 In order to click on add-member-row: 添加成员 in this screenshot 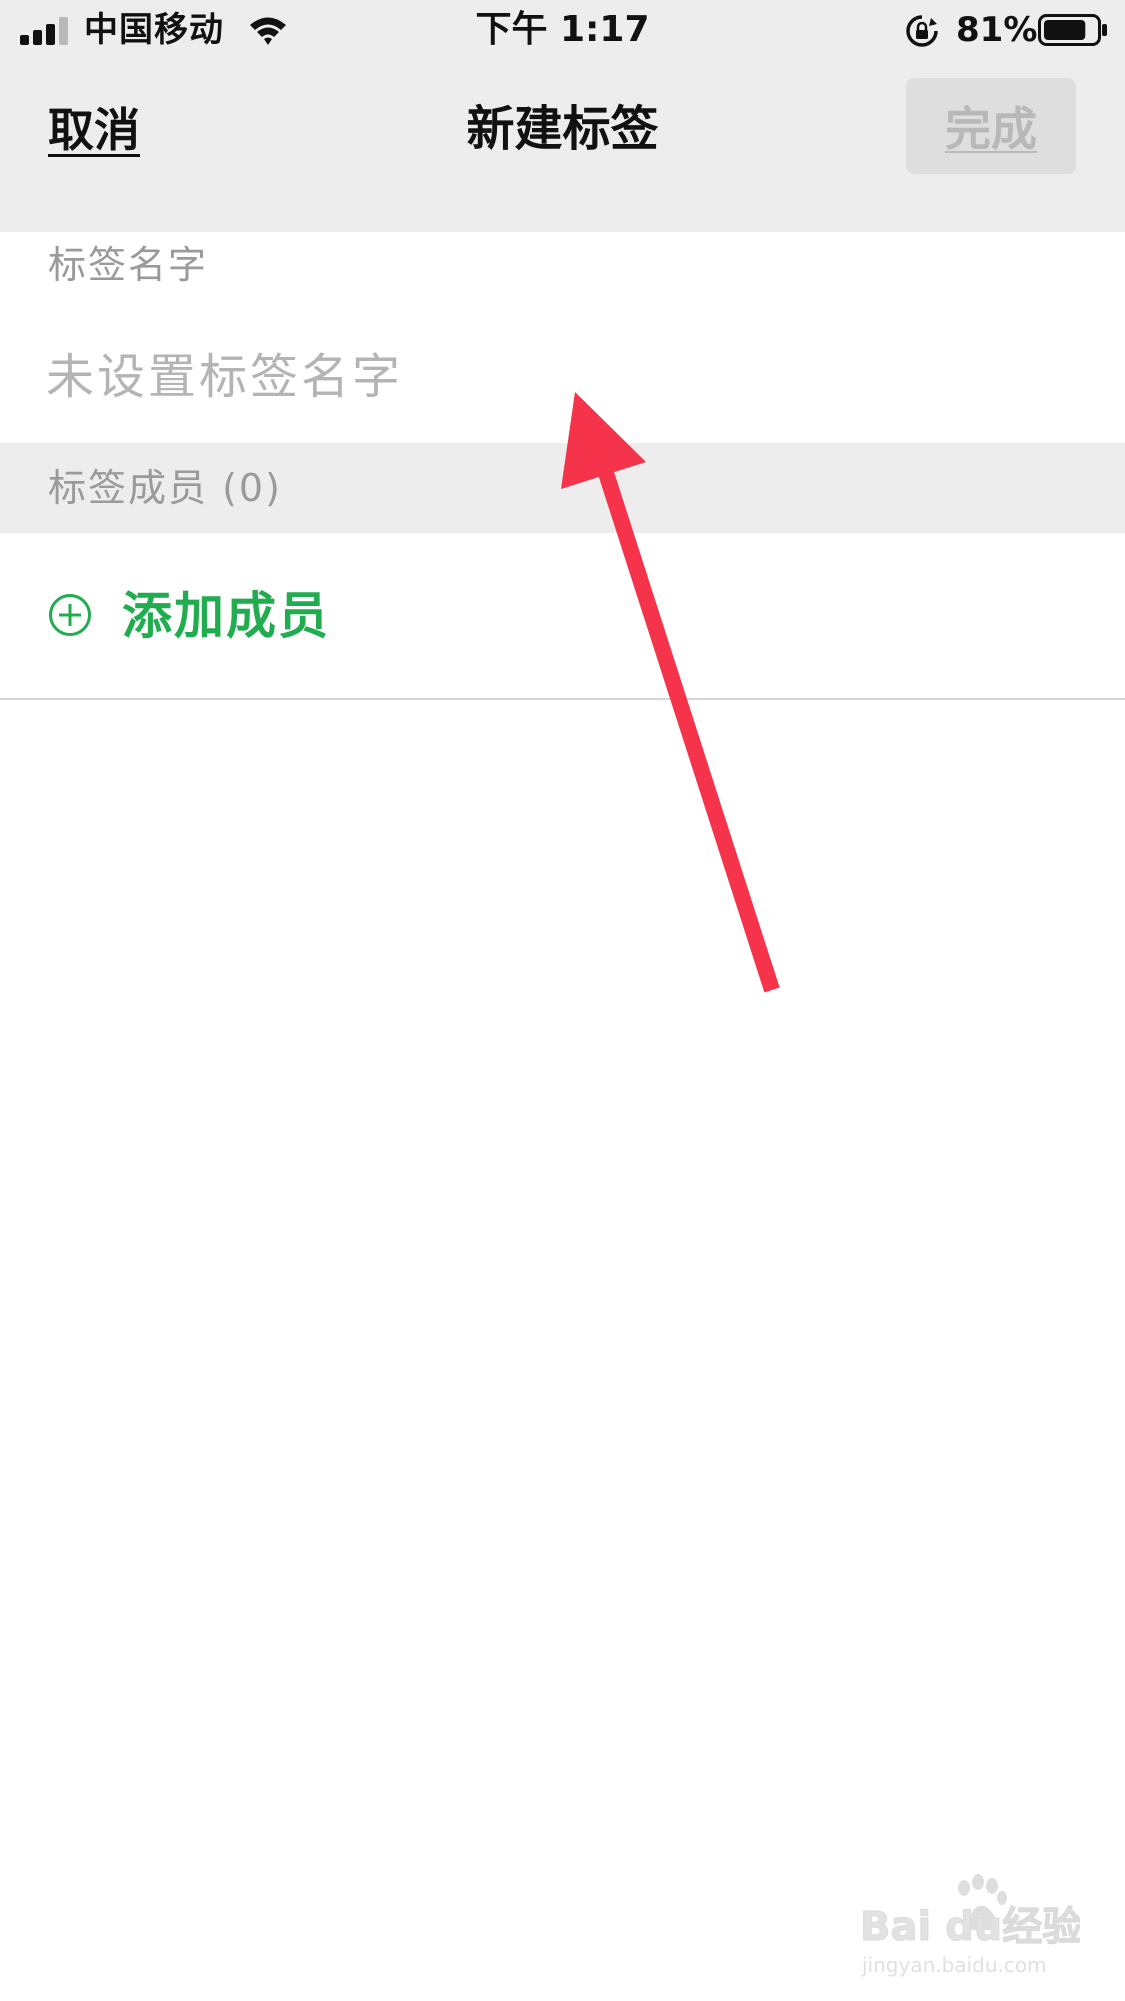, I will do `click(562, 616)`.